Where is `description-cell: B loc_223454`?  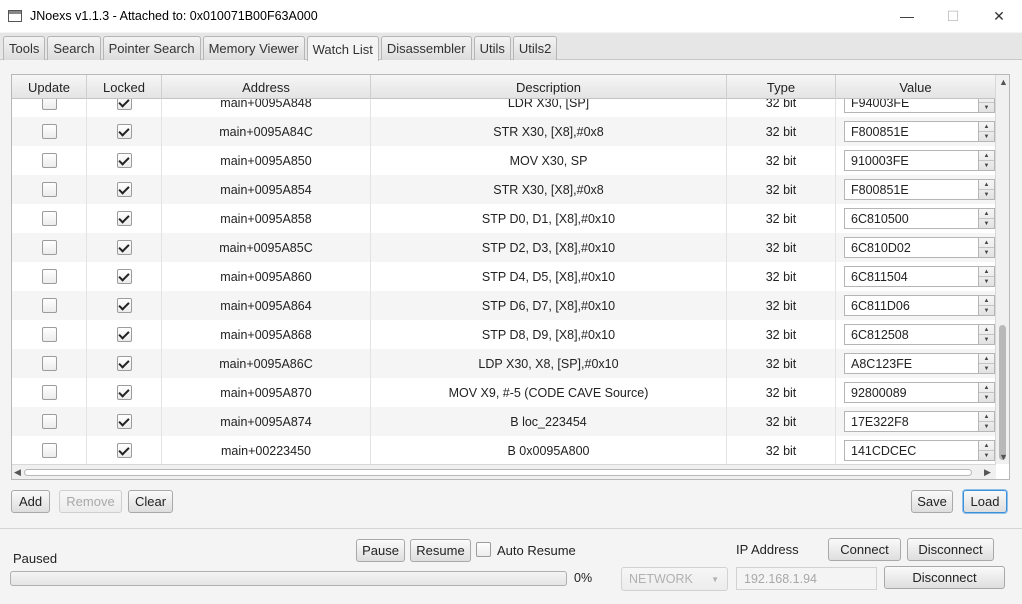
description-cell: B loc_223454 is located at coordinates (549, 421).